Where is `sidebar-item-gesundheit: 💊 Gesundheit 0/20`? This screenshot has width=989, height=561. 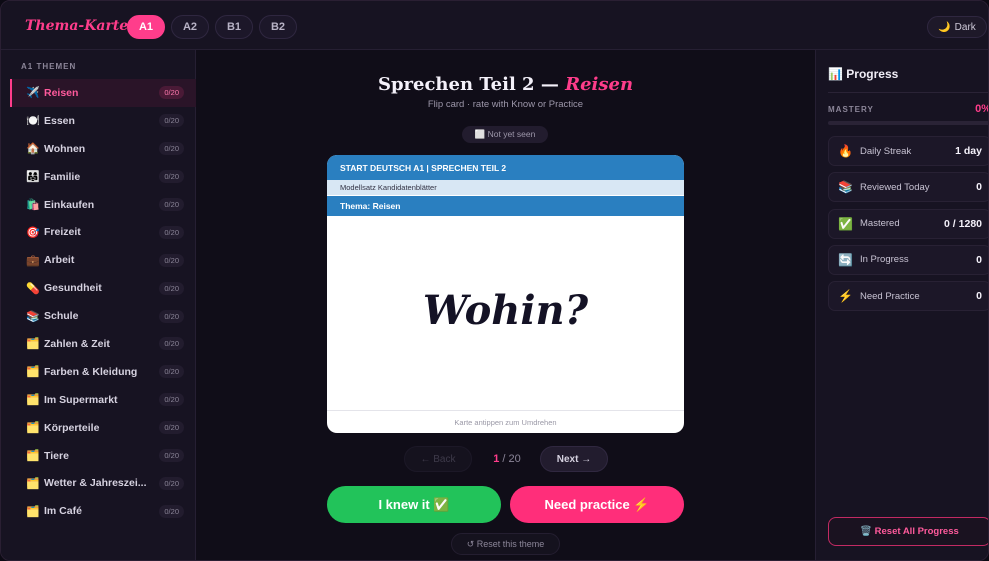 sidebar-item-gesundheit: 💊 Gesundheit 0/20 is located at coordinates (103, 288).